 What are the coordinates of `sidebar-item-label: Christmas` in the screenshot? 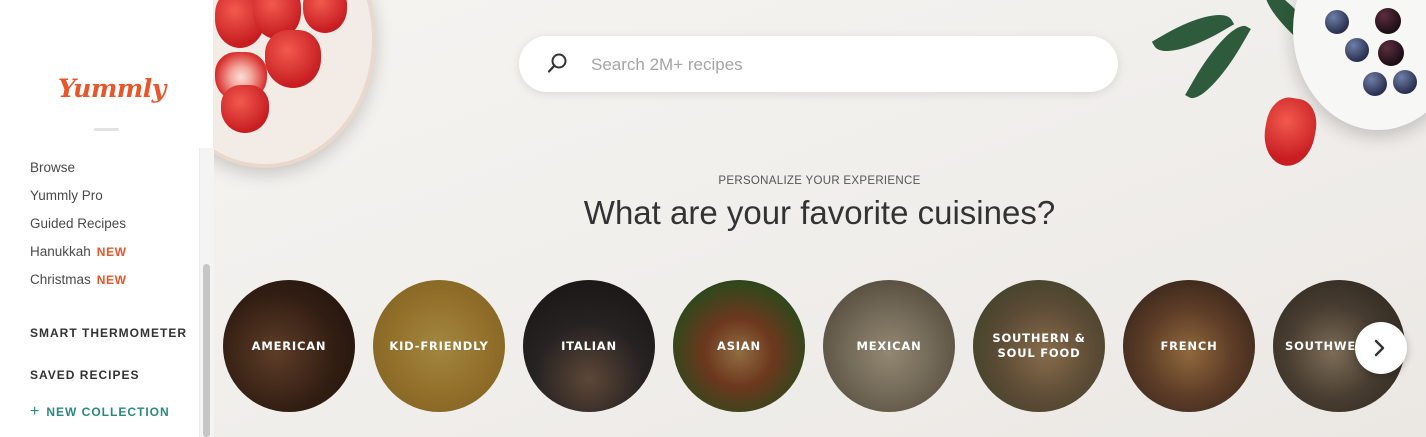 It's located at (60, 279).